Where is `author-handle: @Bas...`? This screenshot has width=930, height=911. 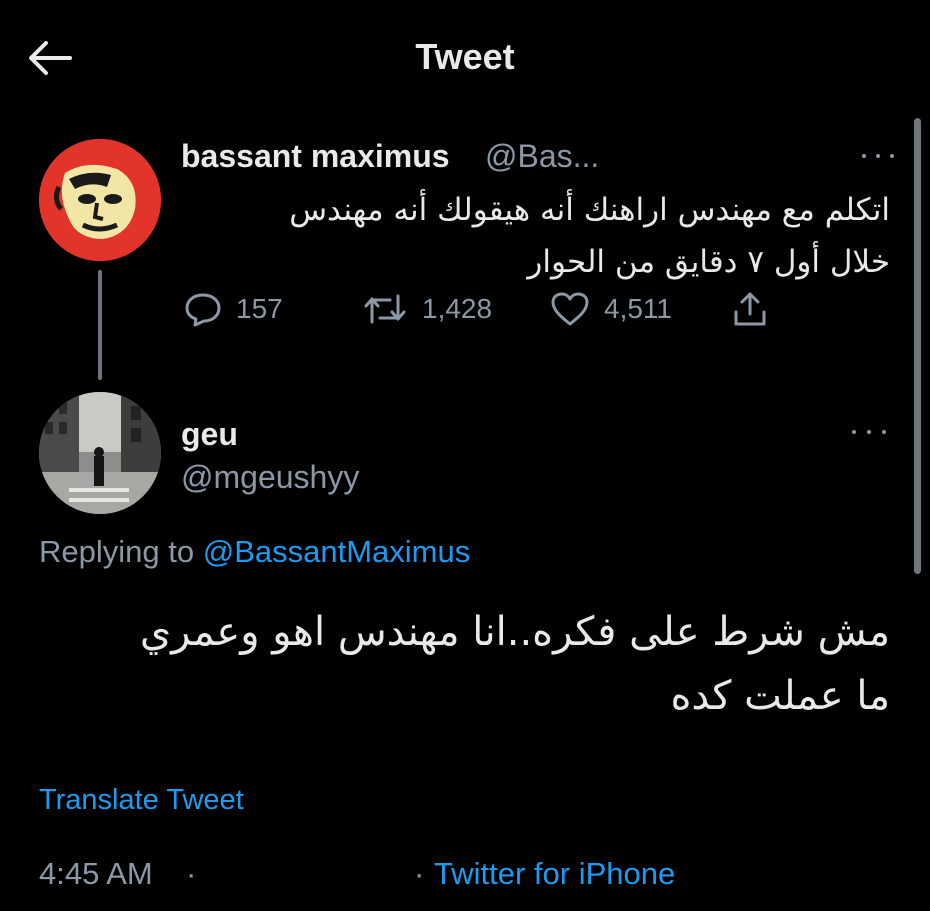
author-handle: @Bas... is located at coordinates (542, 156).